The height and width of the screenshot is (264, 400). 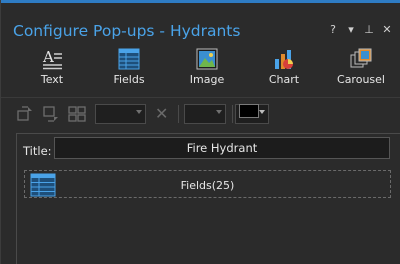 What do you see at coordinates (120, 114) in the screenshot?
I see `font-size-dropdown` at bounding box center [120, 114].